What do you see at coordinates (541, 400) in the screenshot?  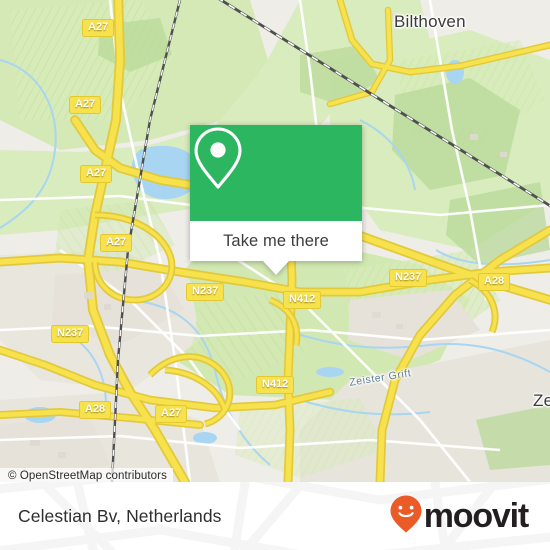 I see `place-label-town: Ze` at bounding box center [541, 400].